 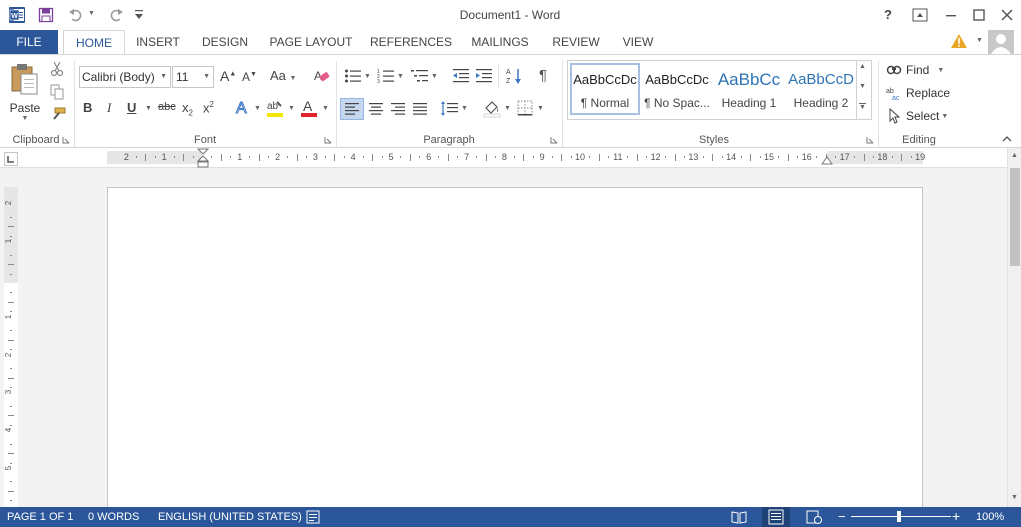 What do you see at coordinates (398, 109) in the screenshot?
I see `align-right-icon` at bounding box center [398, 109].